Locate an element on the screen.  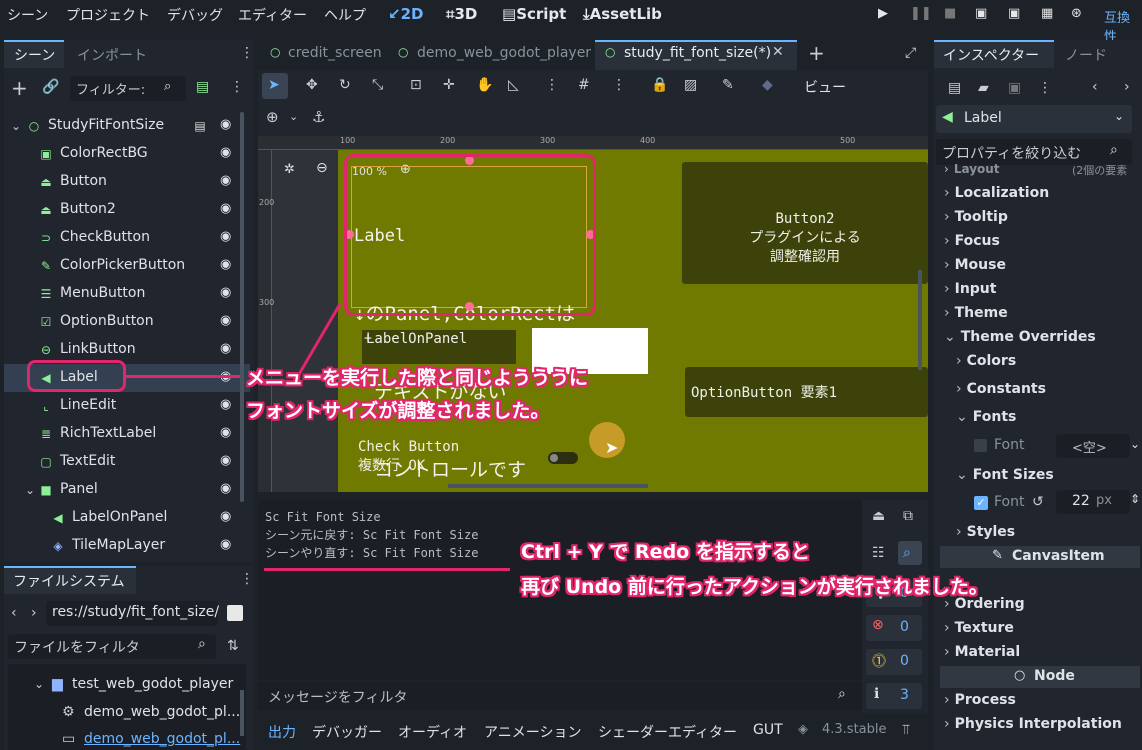
tab-node: ノード is located at coordinates (1086, 55).